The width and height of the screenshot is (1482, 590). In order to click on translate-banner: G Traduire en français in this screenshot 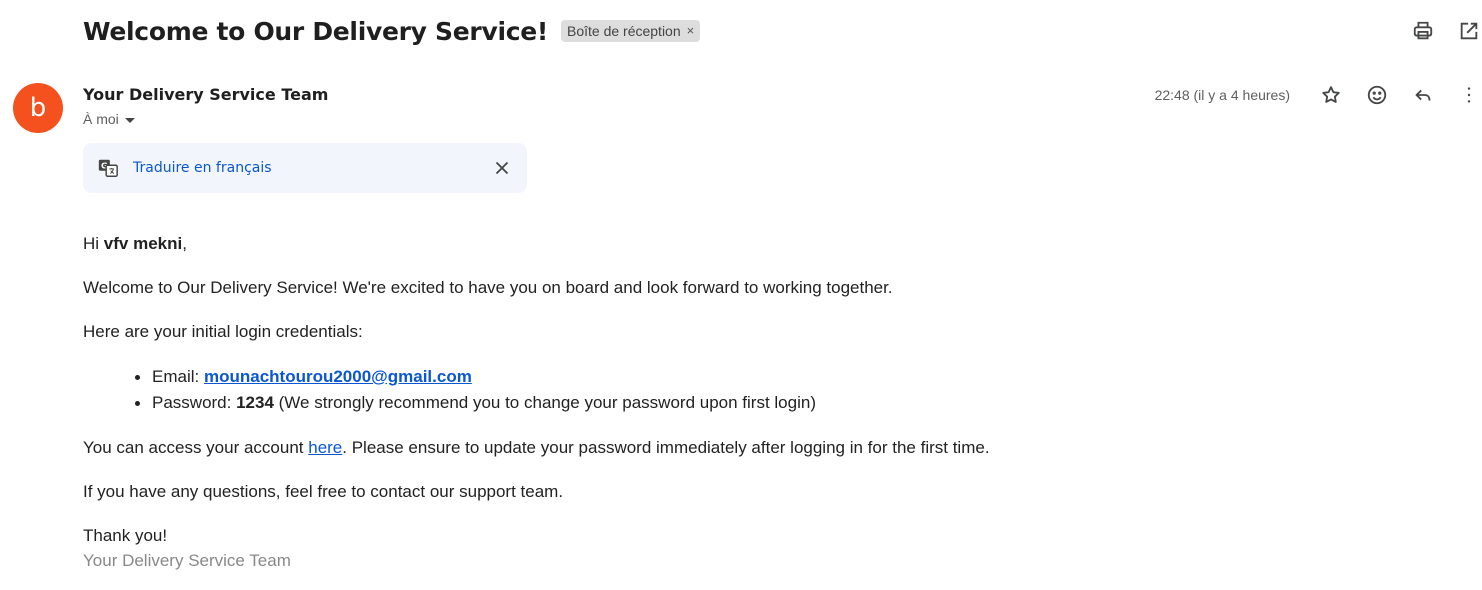, I will do `click(305, 168)`.